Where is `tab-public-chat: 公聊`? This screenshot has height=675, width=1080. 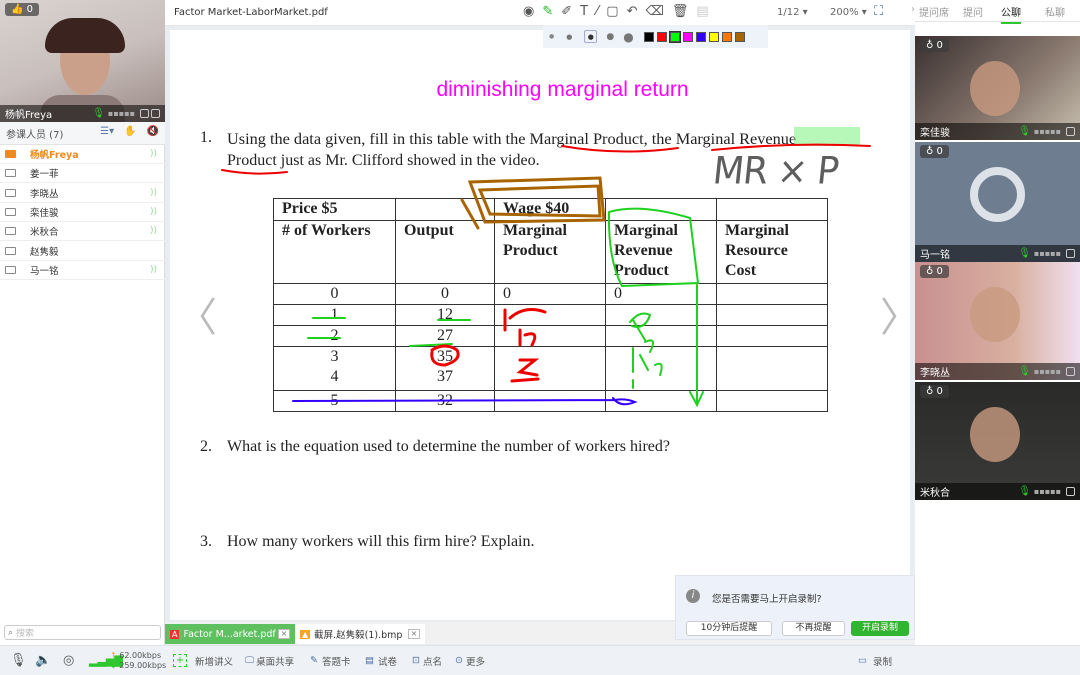 tab-public-chat: 公聊 is located at coordinates (1011, 14).